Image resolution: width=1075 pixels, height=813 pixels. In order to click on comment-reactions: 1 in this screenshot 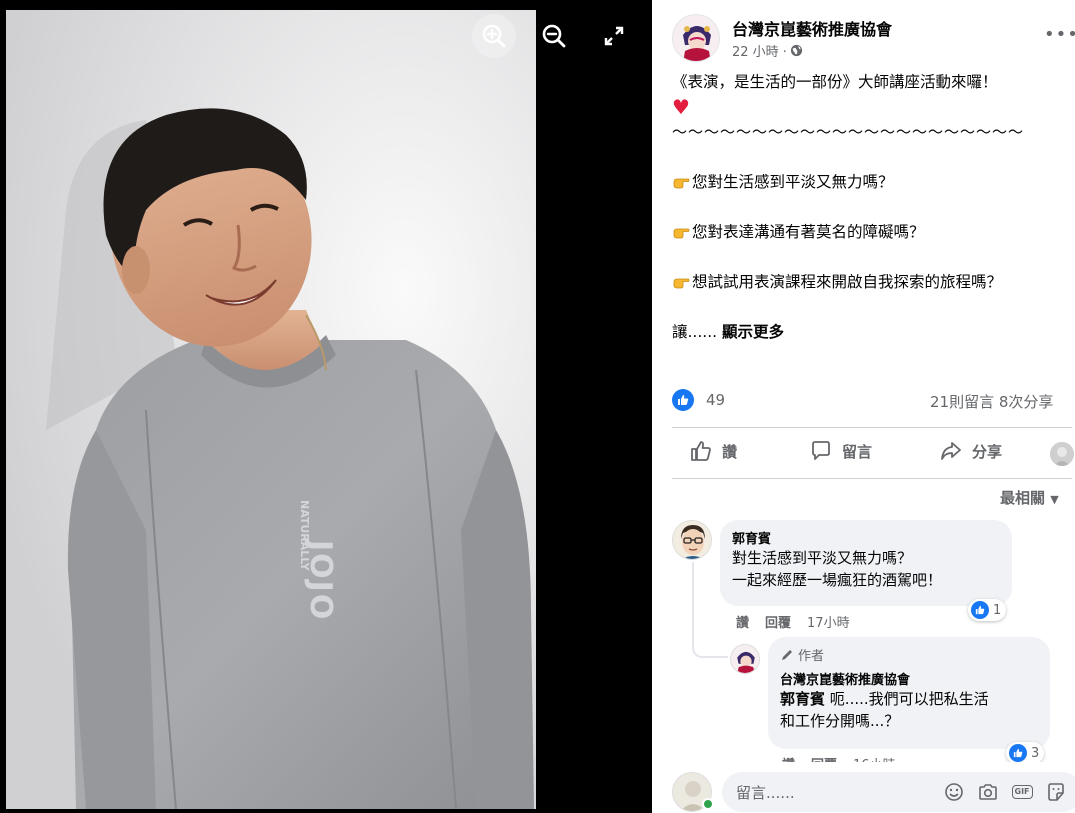, I will do `click(987, 610)`.